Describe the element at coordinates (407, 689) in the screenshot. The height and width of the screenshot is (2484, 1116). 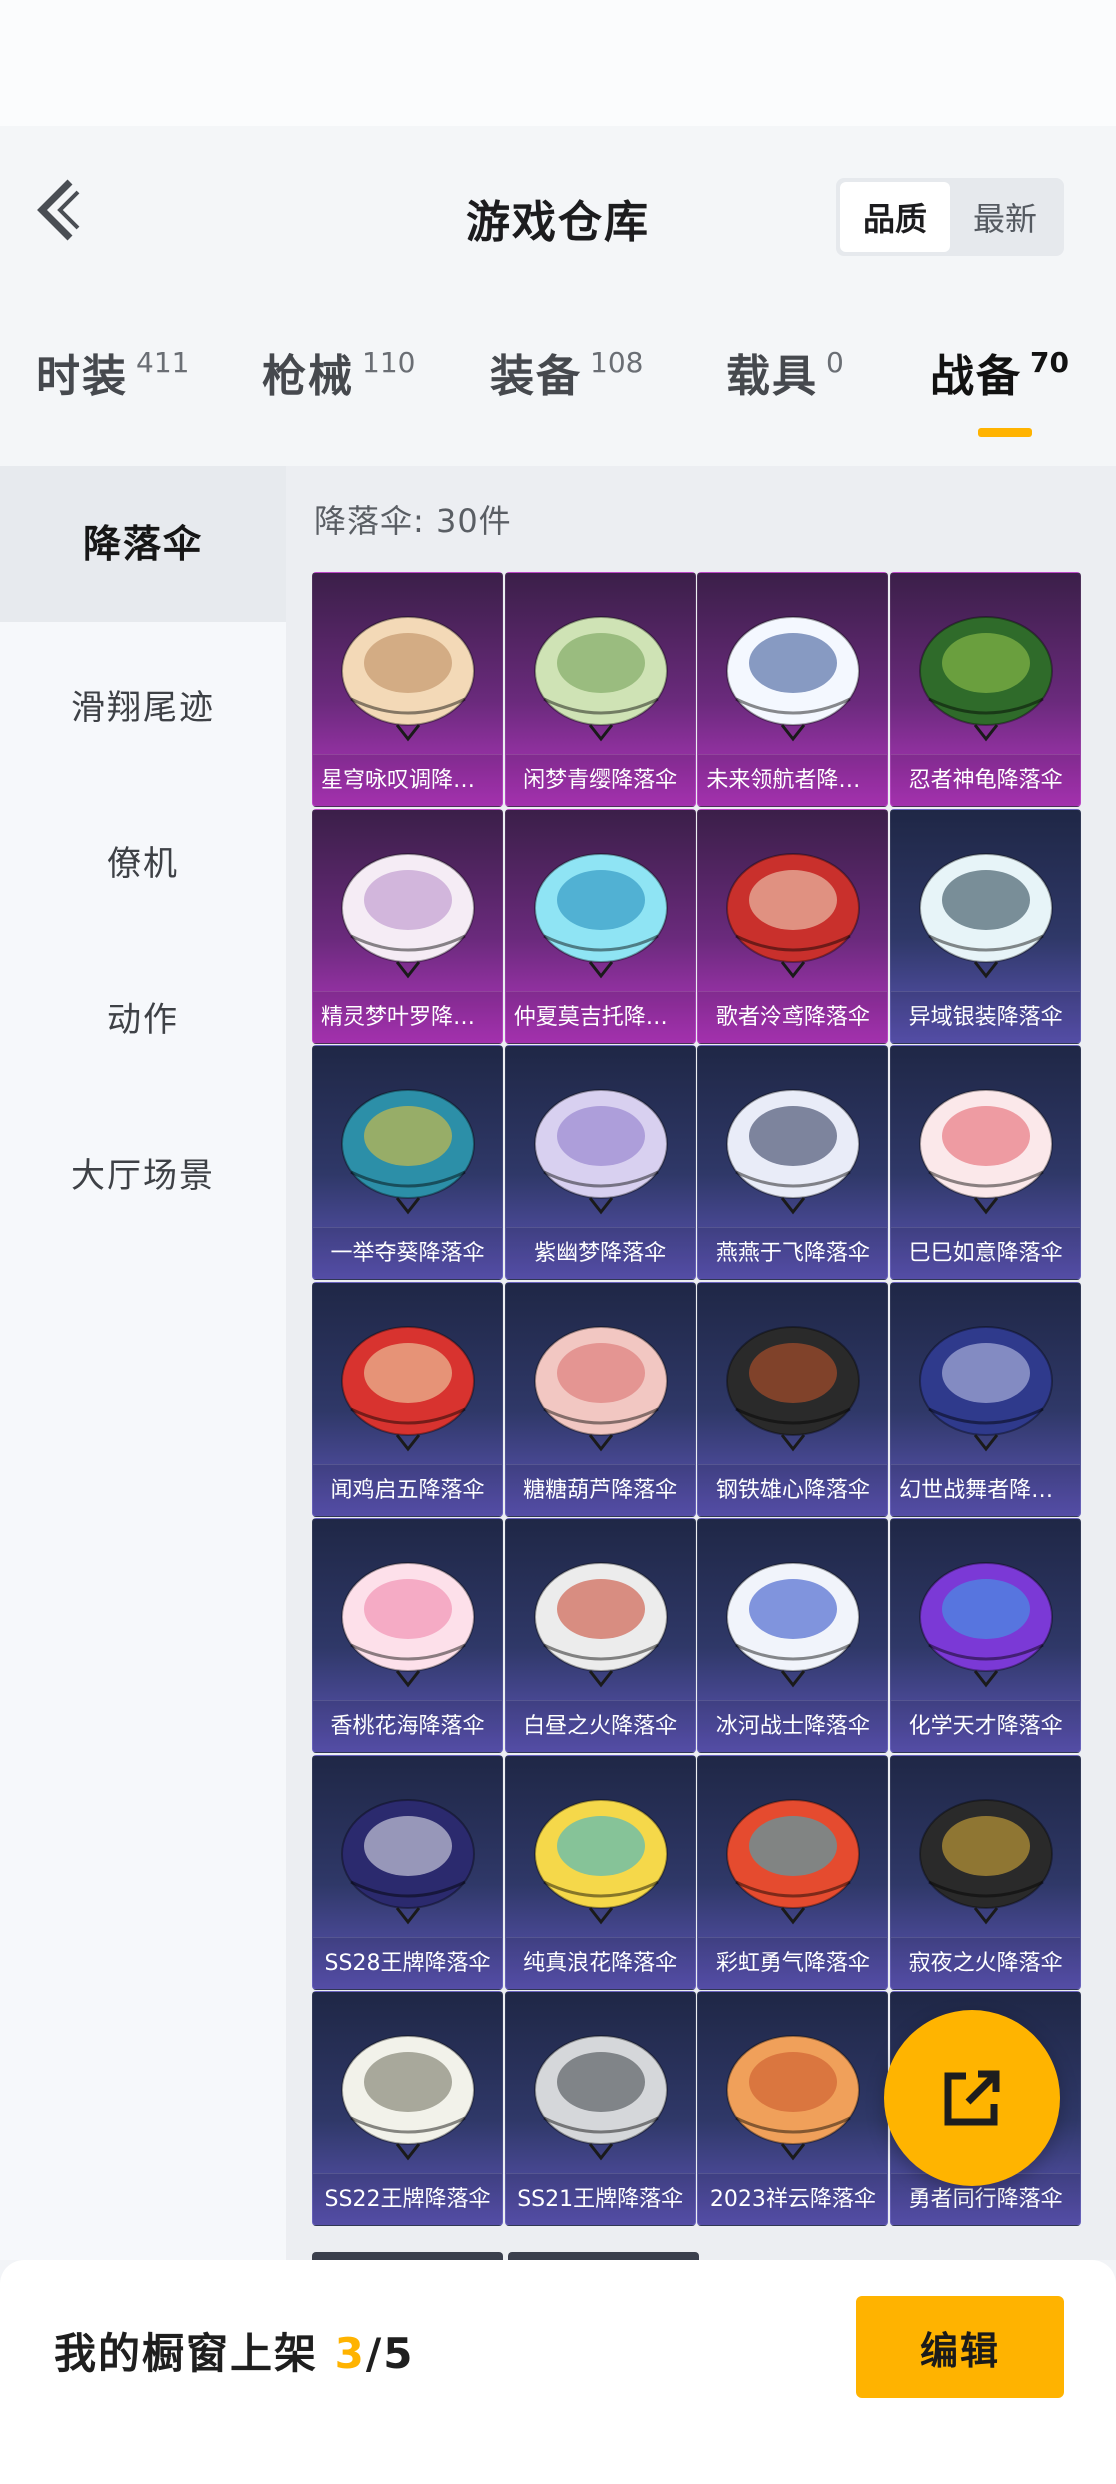
I see `item-card: 星穹咏叹调降落伞` at that location.